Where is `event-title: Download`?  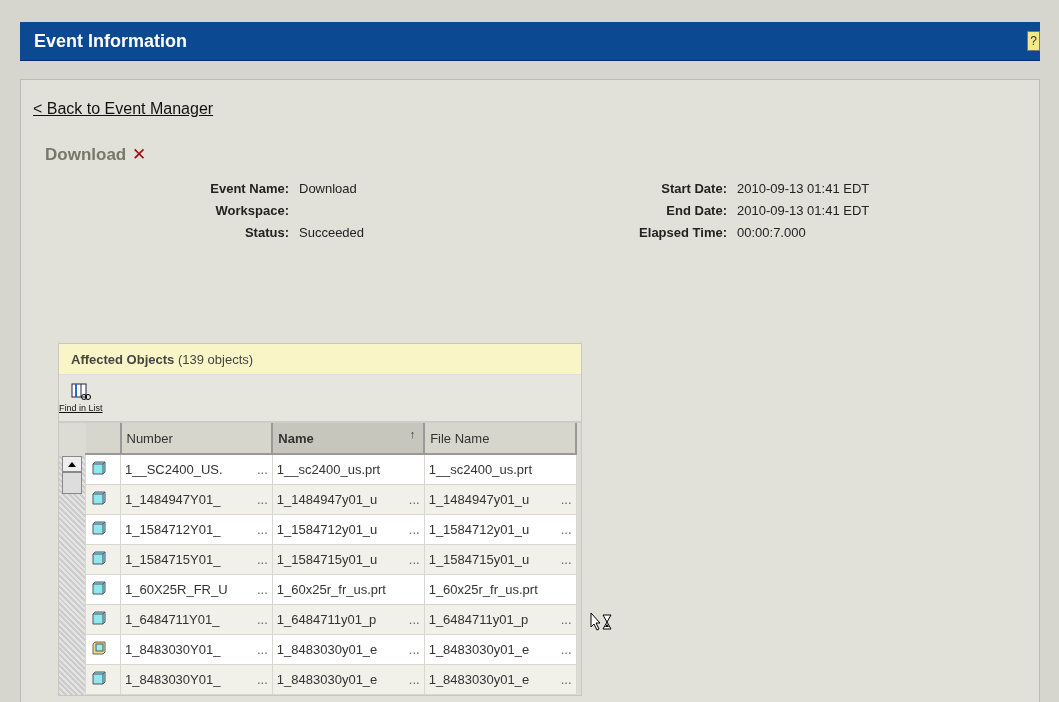 event-title: Download is located at coordinates (86, 154).